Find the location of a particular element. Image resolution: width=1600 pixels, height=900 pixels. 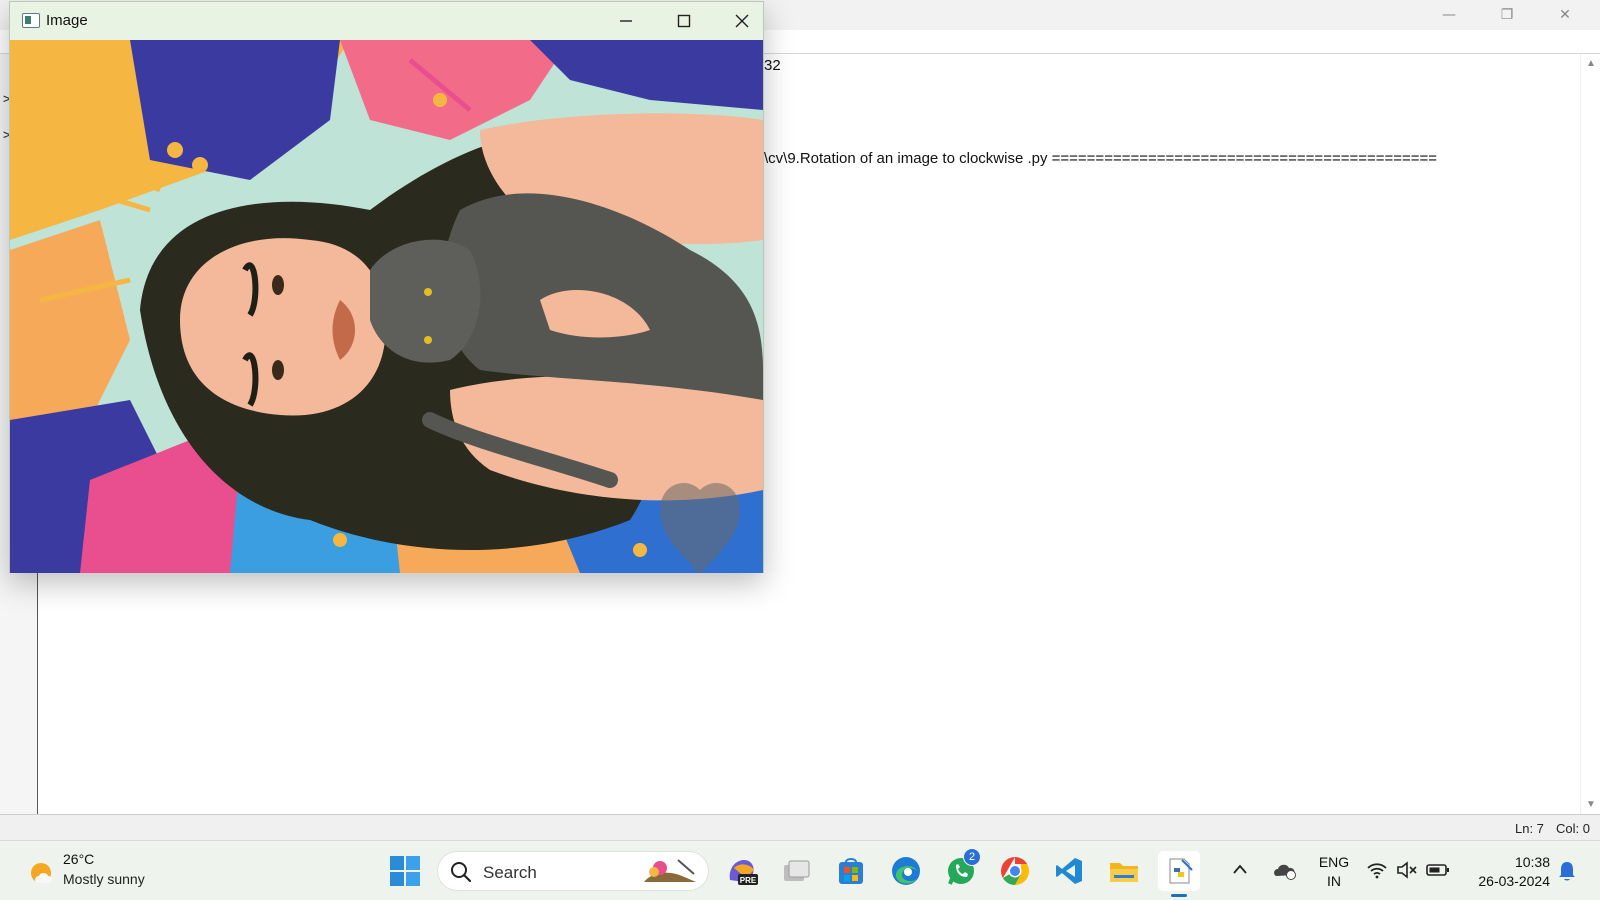

maximize-icon is located at coordinates (684, 21).